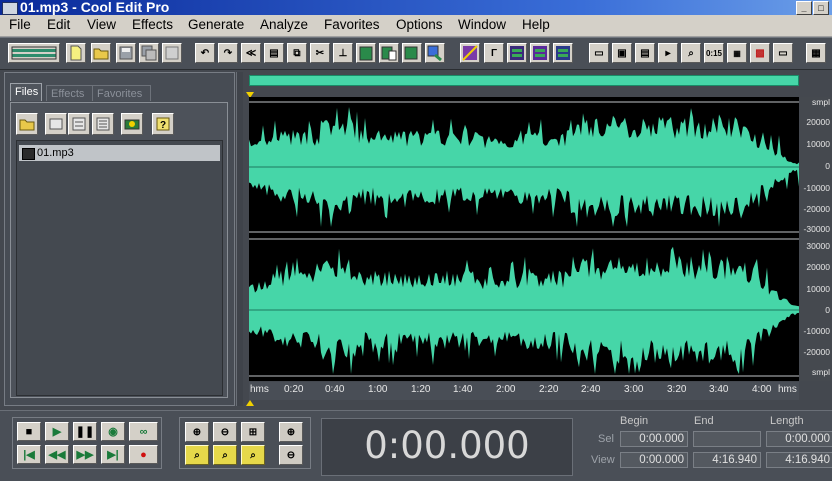  What do you see at coordinates (799, 439) in the screenshot?
I see `sel-length-field: 0:00.000` at bounding box center [799, 439].